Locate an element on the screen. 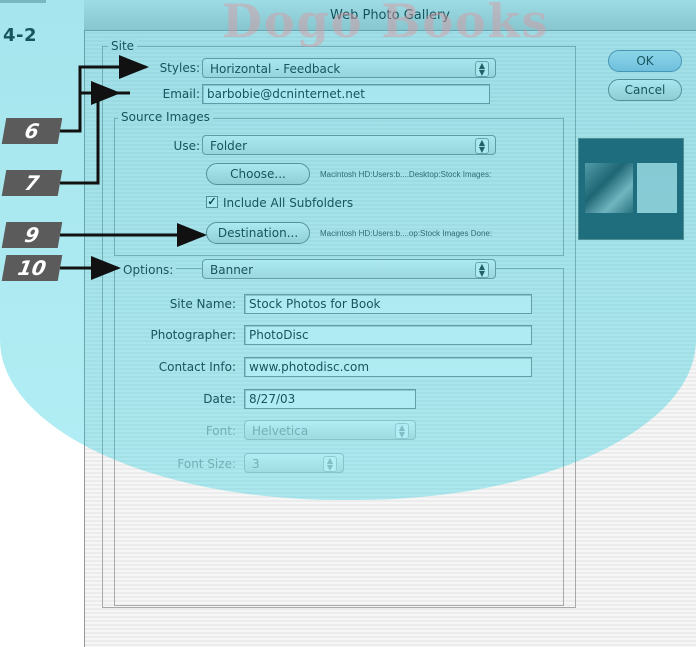 The image size is (696, 647). figure-rule is located at coordinates (23, 1).